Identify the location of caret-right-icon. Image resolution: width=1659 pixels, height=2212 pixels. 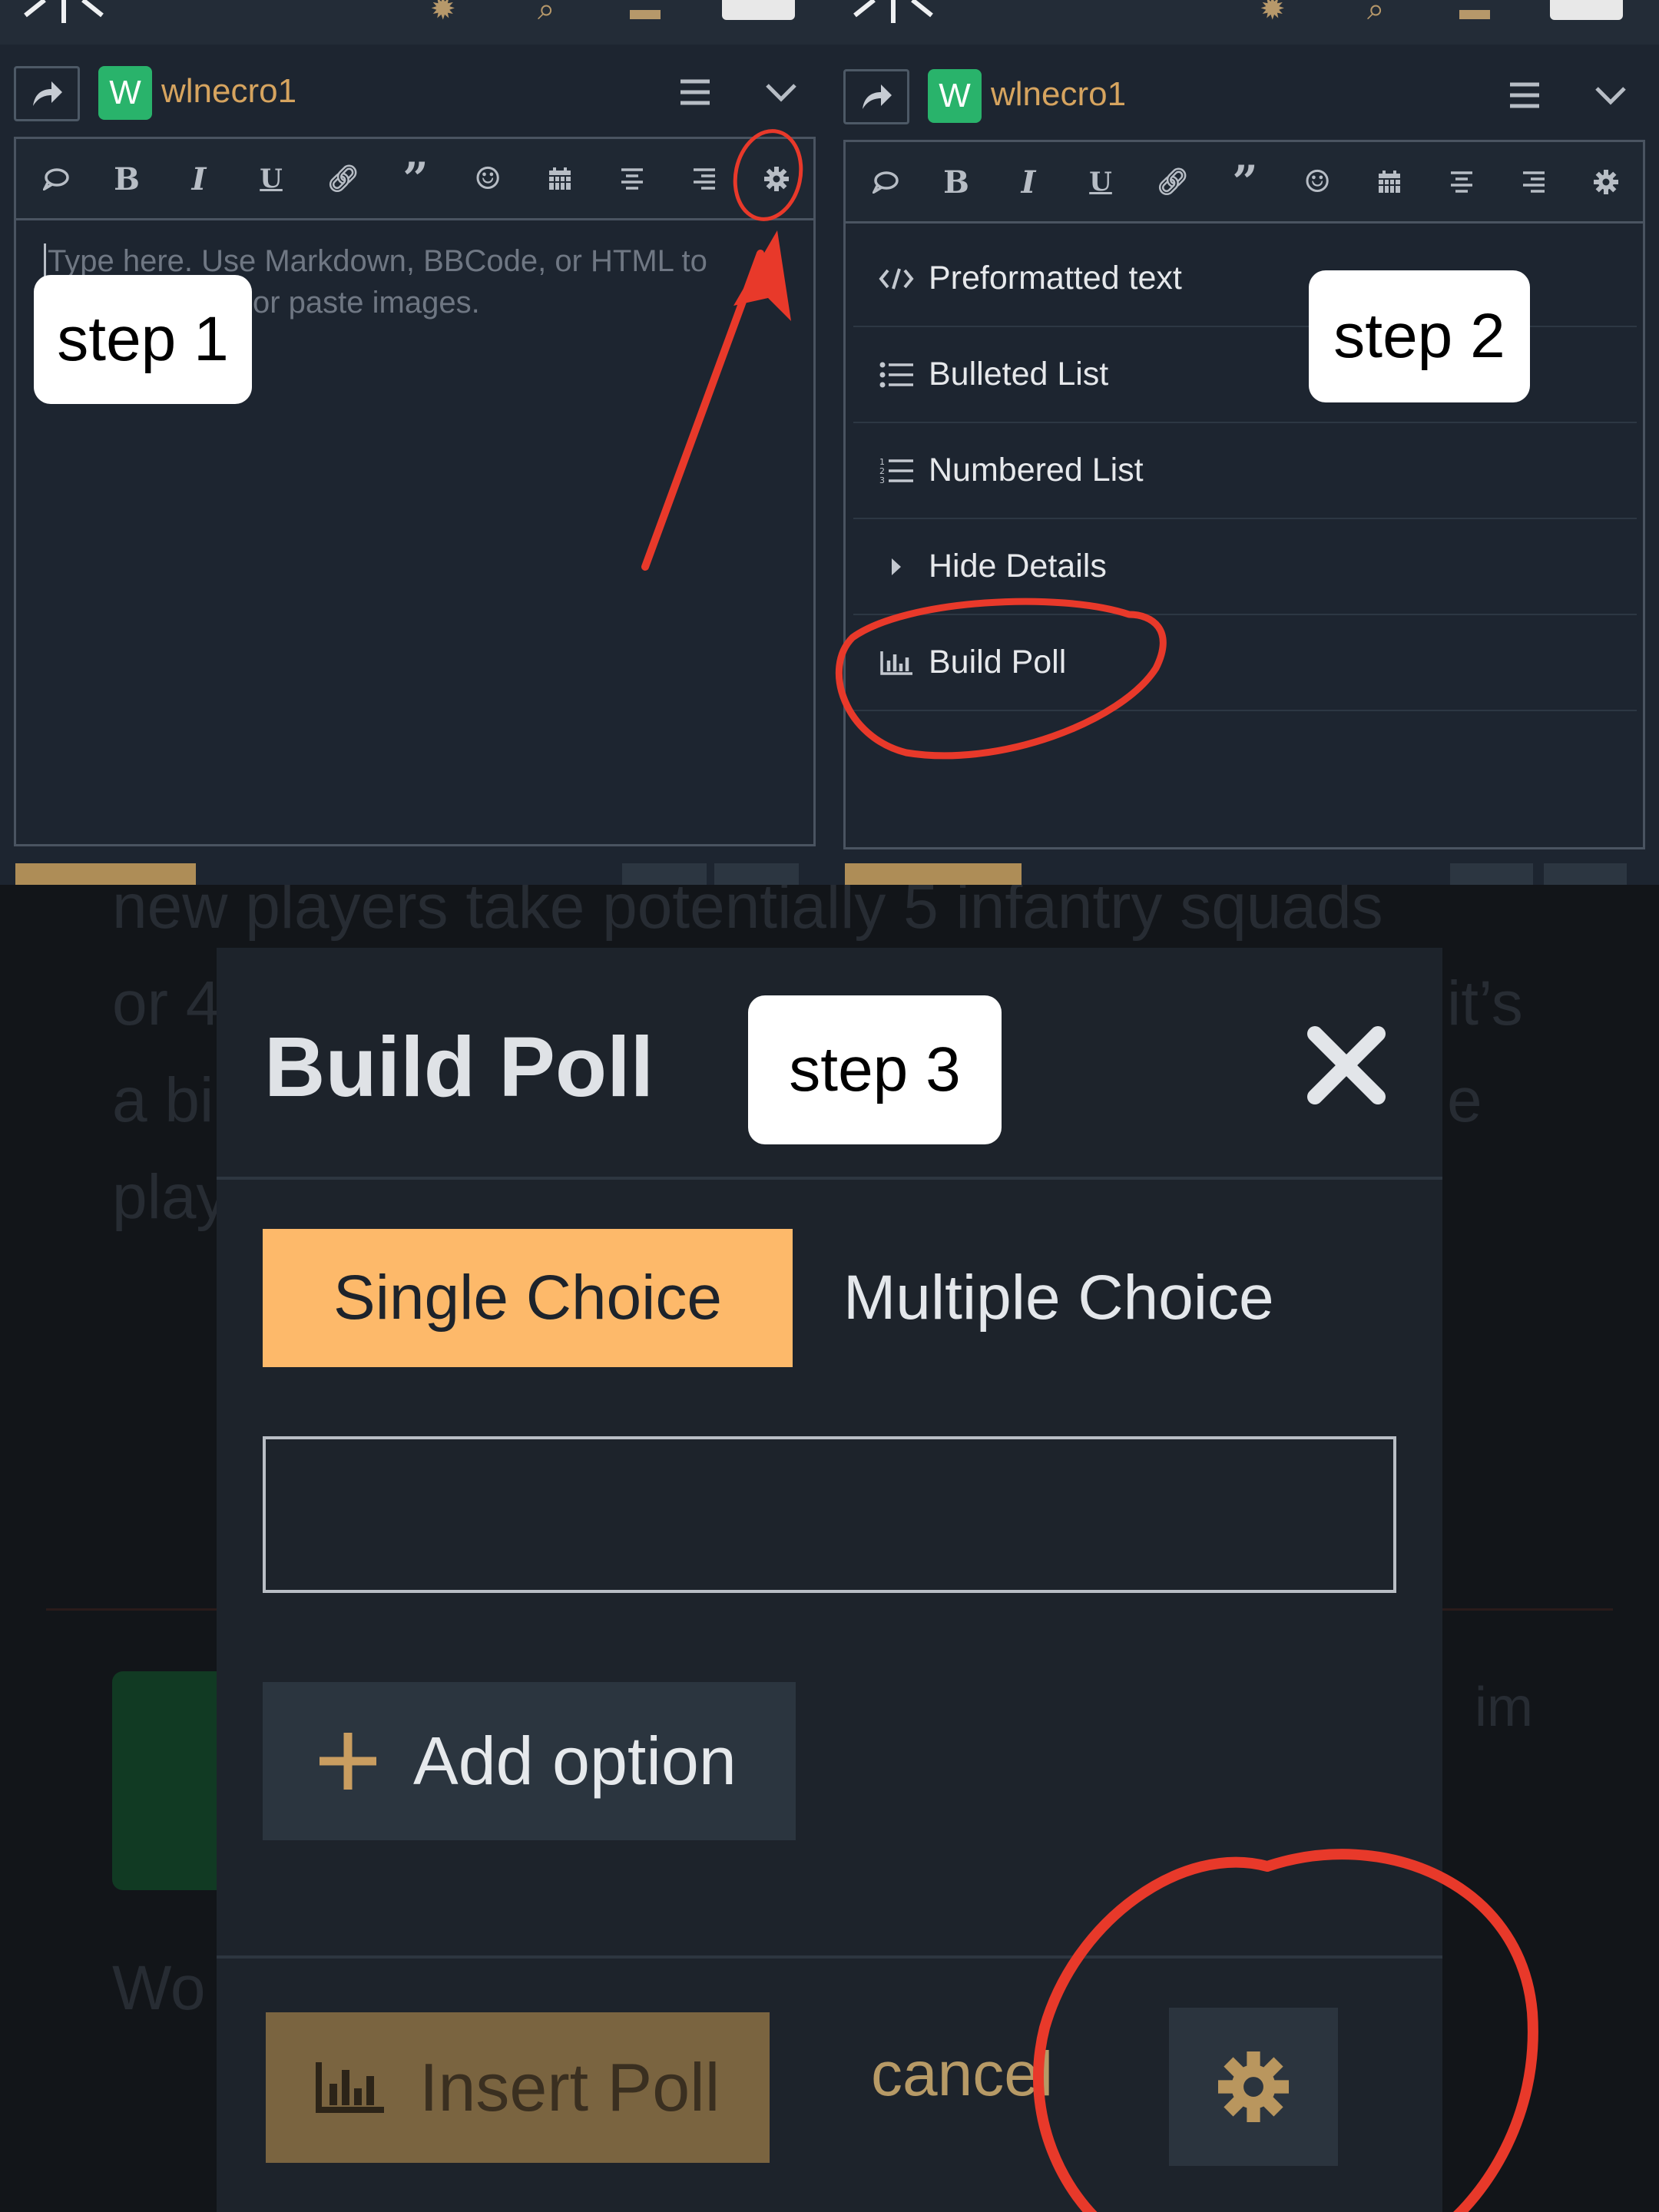
(896, 567).